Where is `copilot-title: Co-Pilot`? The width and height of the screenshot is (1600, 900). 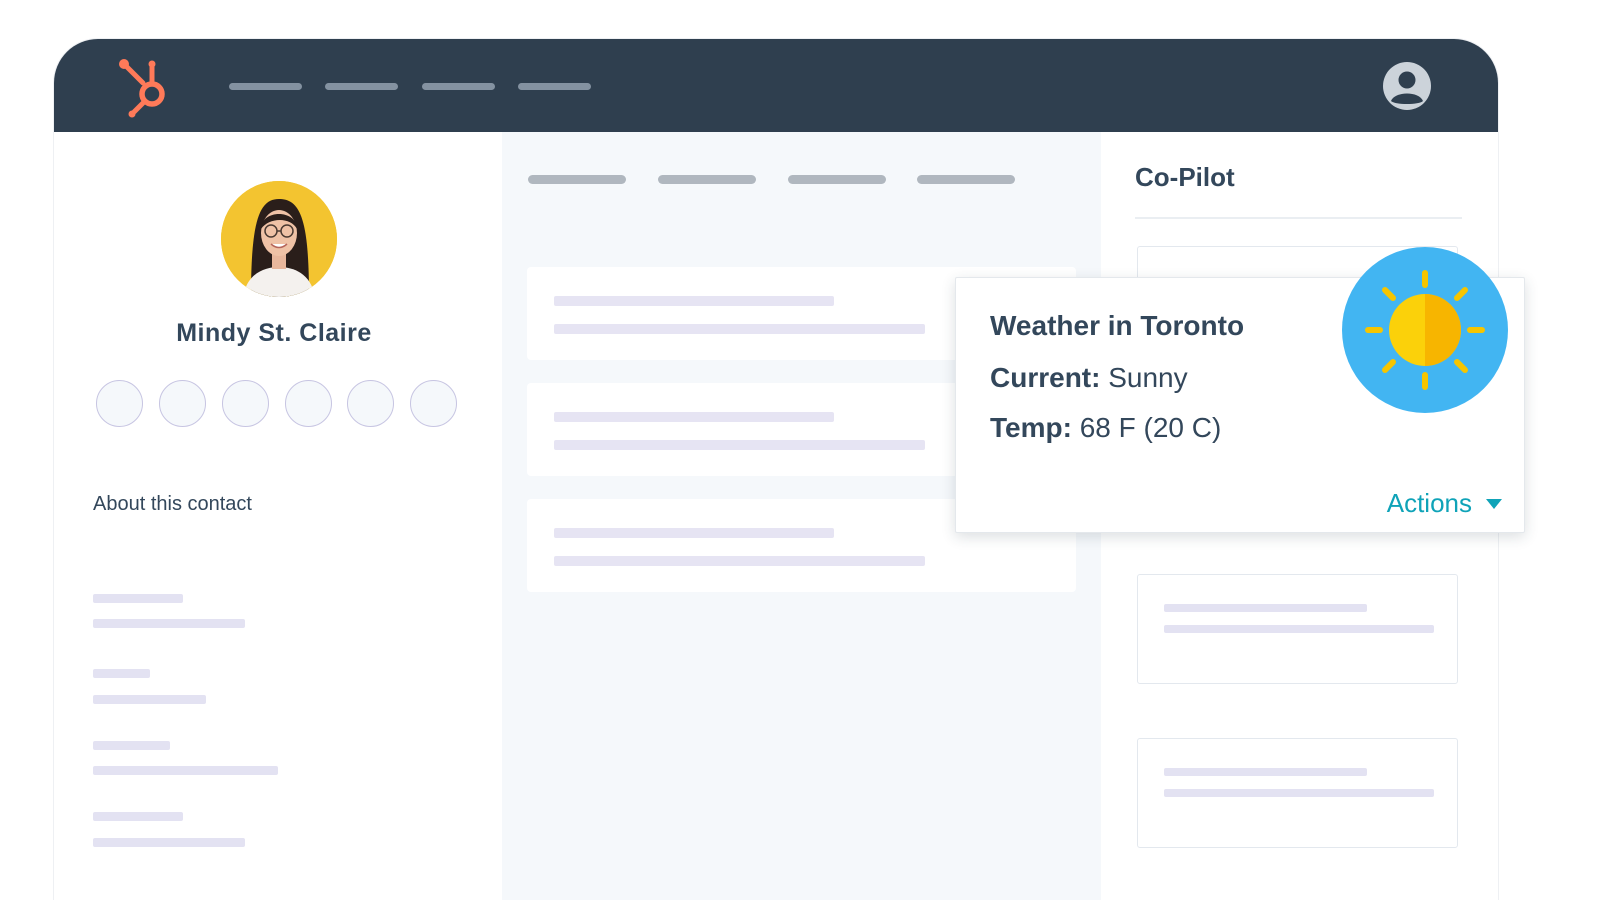 copilot-title: Co-Pilot is located at coordinates (1185, 177).